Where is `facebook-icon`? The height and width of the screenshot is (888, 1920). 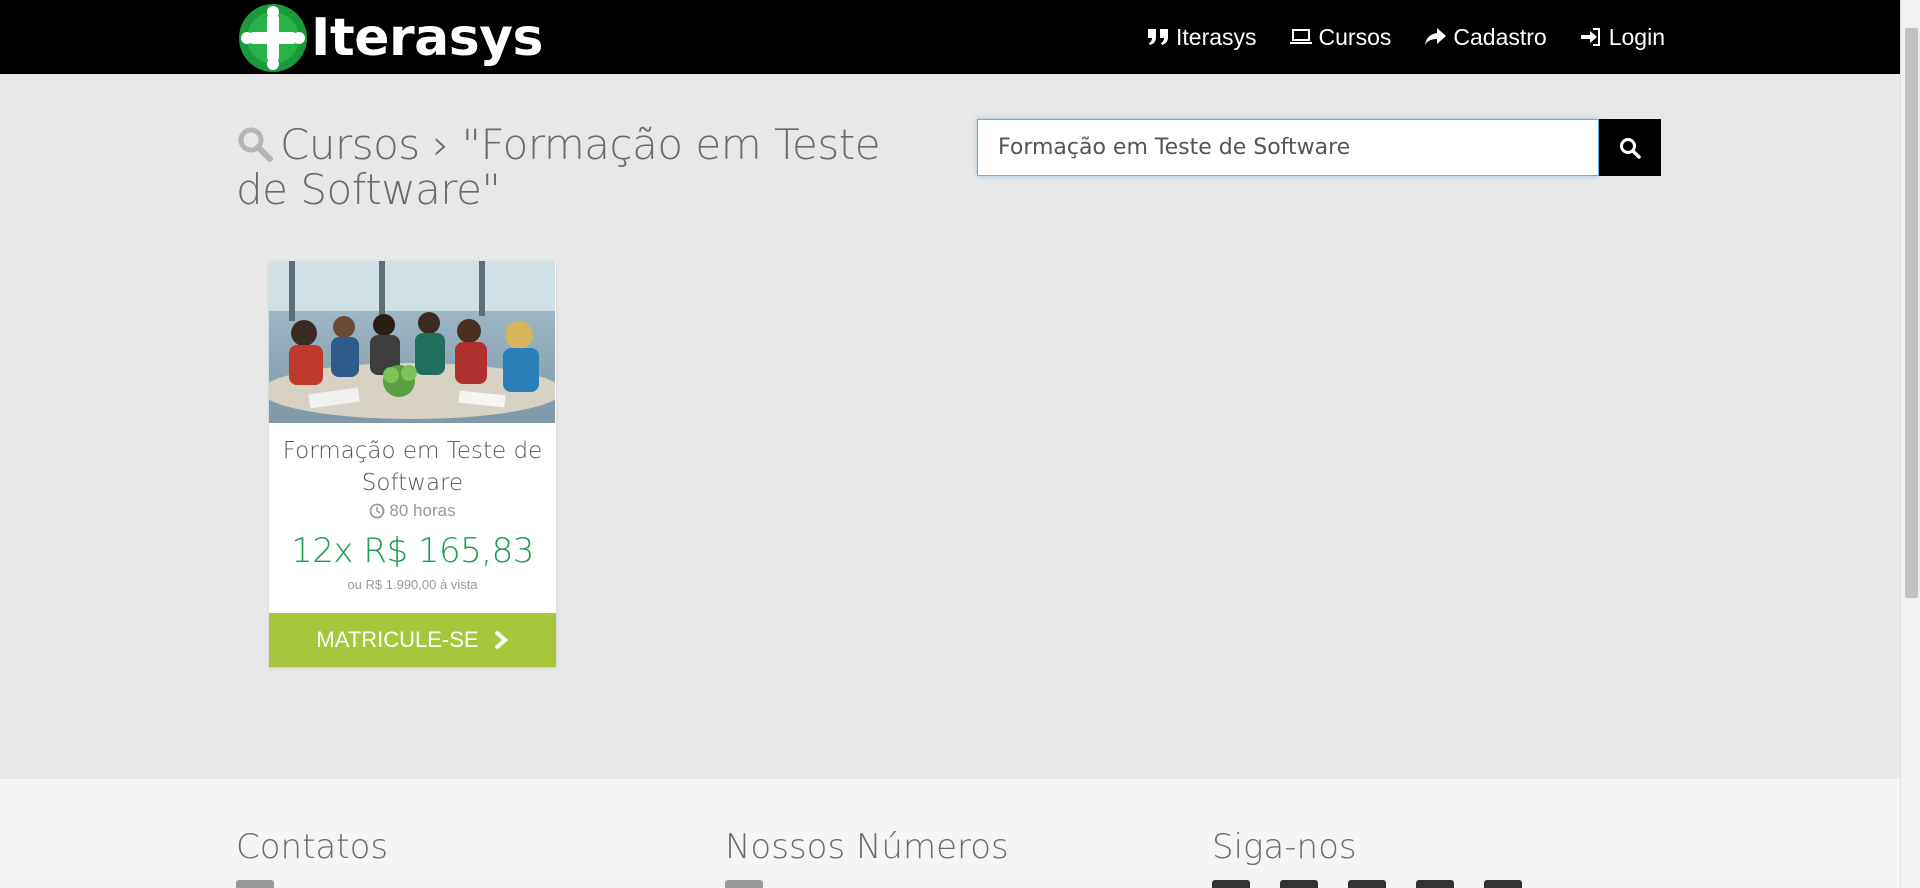 facebook-icon is located at coordinates (1231, 884).